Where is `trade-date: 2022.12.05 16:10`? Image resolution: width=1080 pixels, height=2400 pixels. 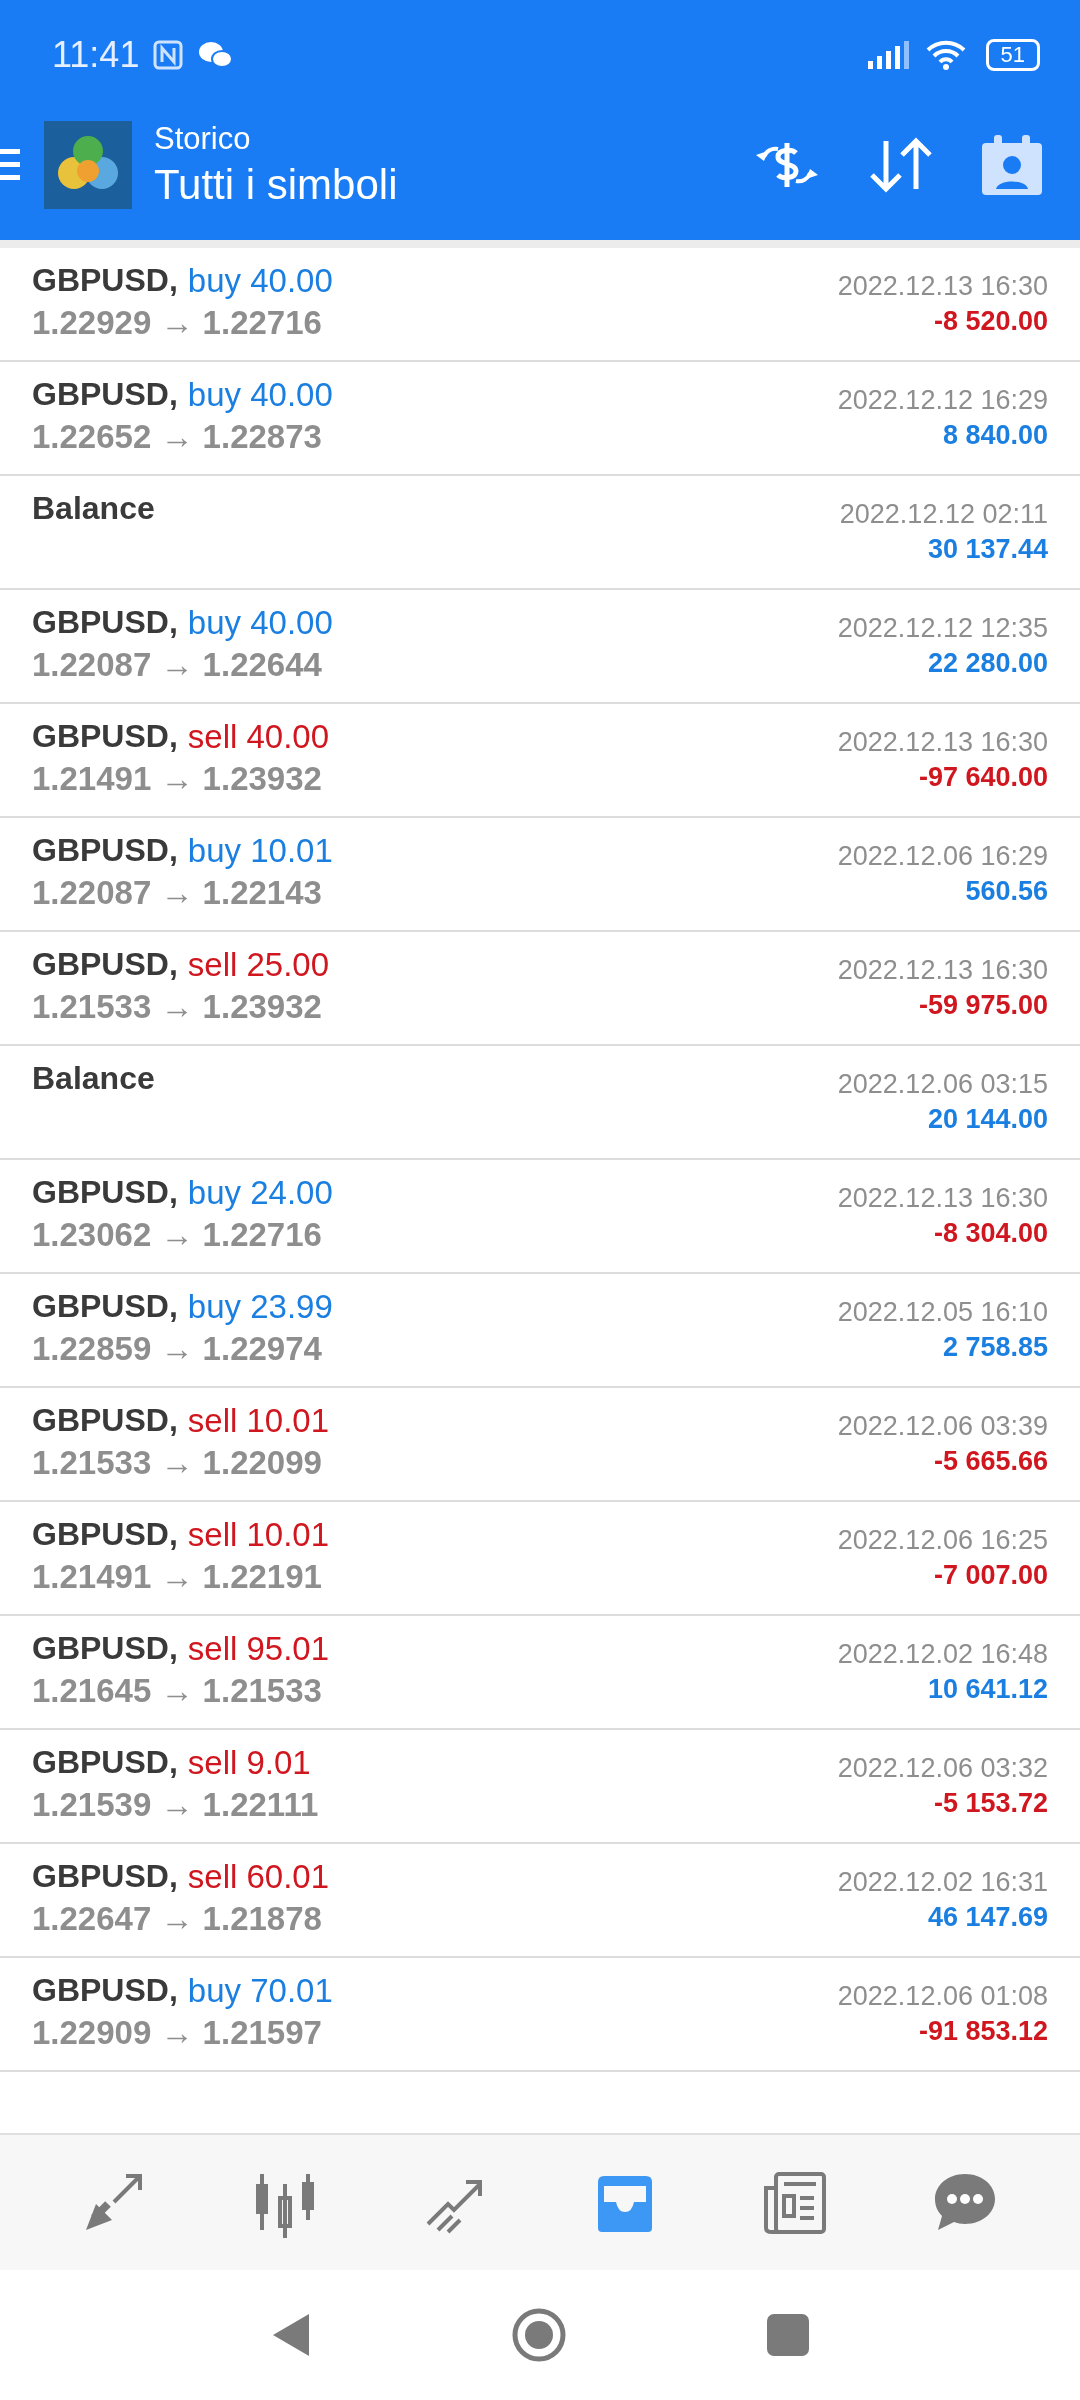
trade-date: 2022.12.05 16:10 is located at coordinates (942, 1312).